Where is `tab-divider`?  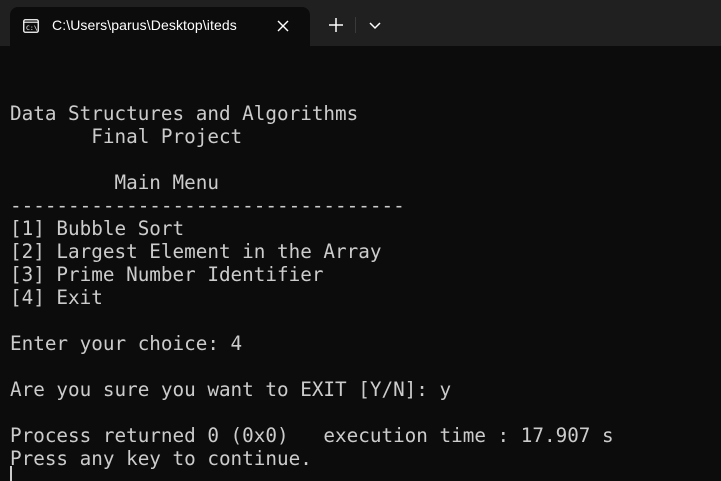 tab-divider is located at coordinates (355, 25).